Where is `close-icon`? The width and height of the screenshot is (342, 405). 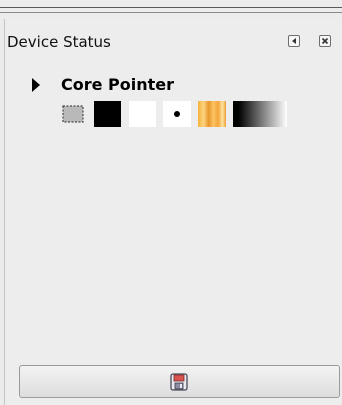
close-icon is located at coordinates (325, 41).